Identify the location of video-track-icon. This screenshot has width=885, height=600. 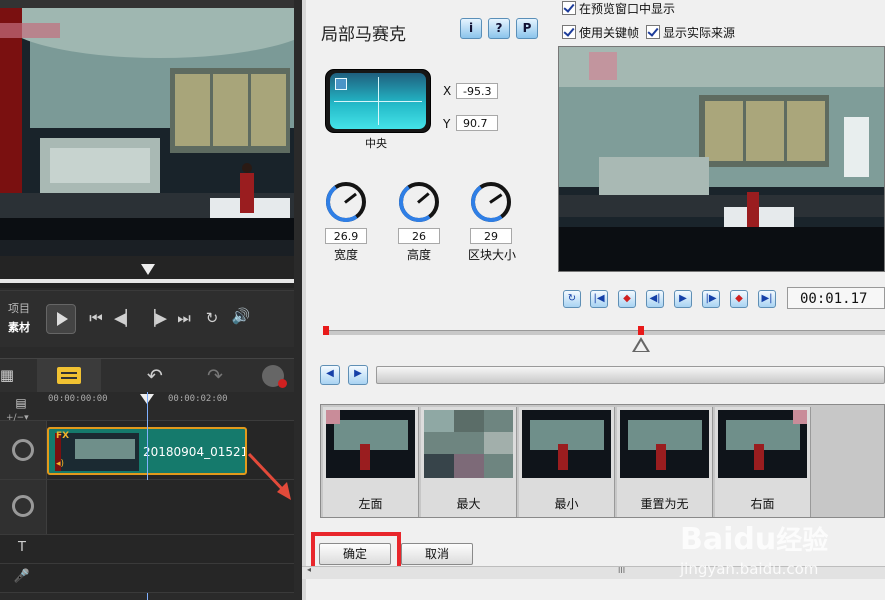
(23, 450).